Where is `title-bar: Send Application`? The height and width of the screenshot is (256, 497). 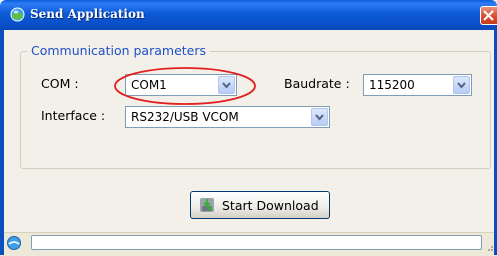
title-bar: Send Application is located at coordinates (248, 15).